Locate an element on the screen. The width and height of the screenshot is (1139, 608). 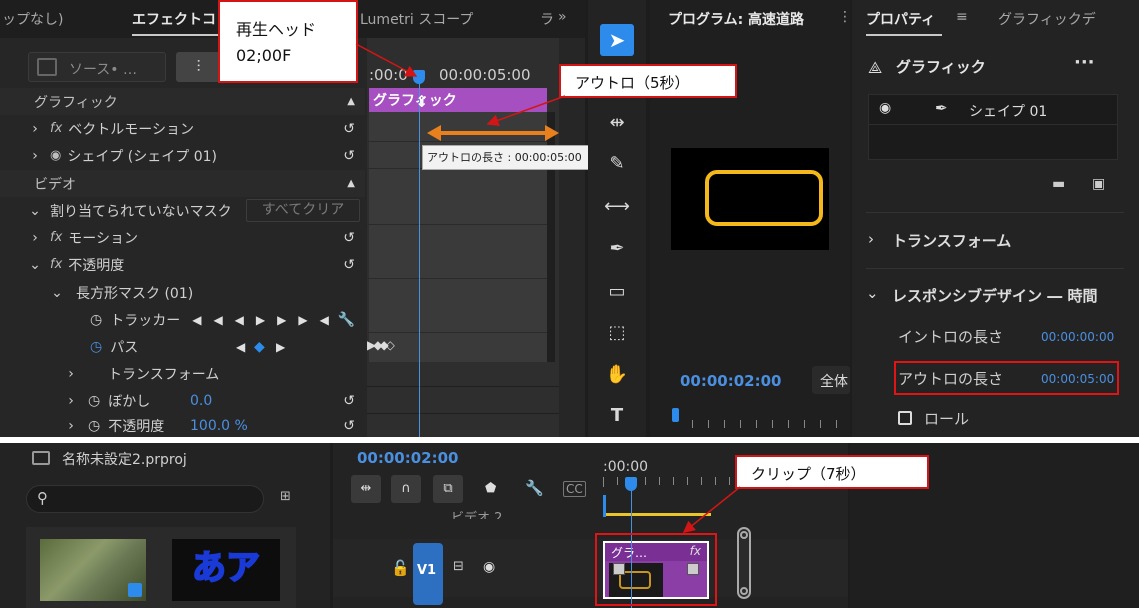
snap-tool: ⇹ is located at coordinates (366, 489).